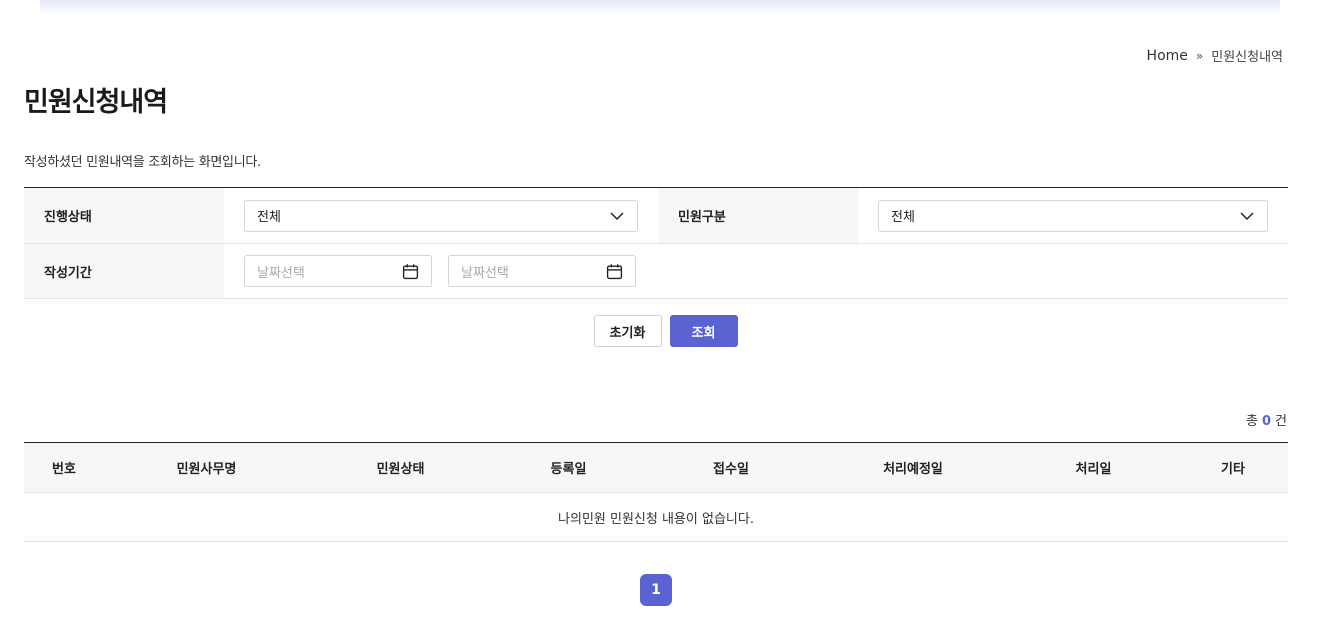  Describe the element at coordinates (660, 7) in the screenshot. I see `header-shadow` at that location.